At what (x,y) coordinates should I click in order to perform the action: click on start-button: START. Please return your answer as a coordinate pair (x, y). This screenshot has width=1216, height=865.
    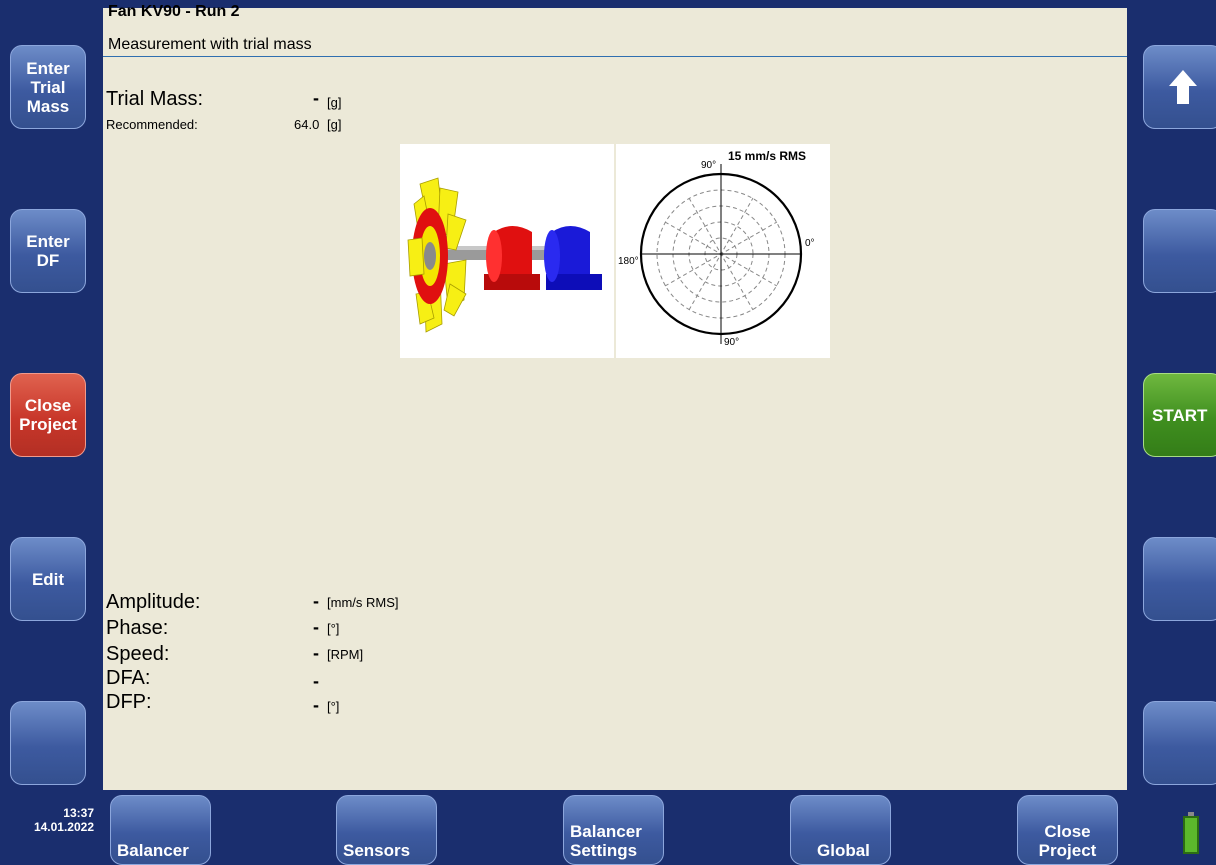
    Looking at the image, I should click on (1179, 415).